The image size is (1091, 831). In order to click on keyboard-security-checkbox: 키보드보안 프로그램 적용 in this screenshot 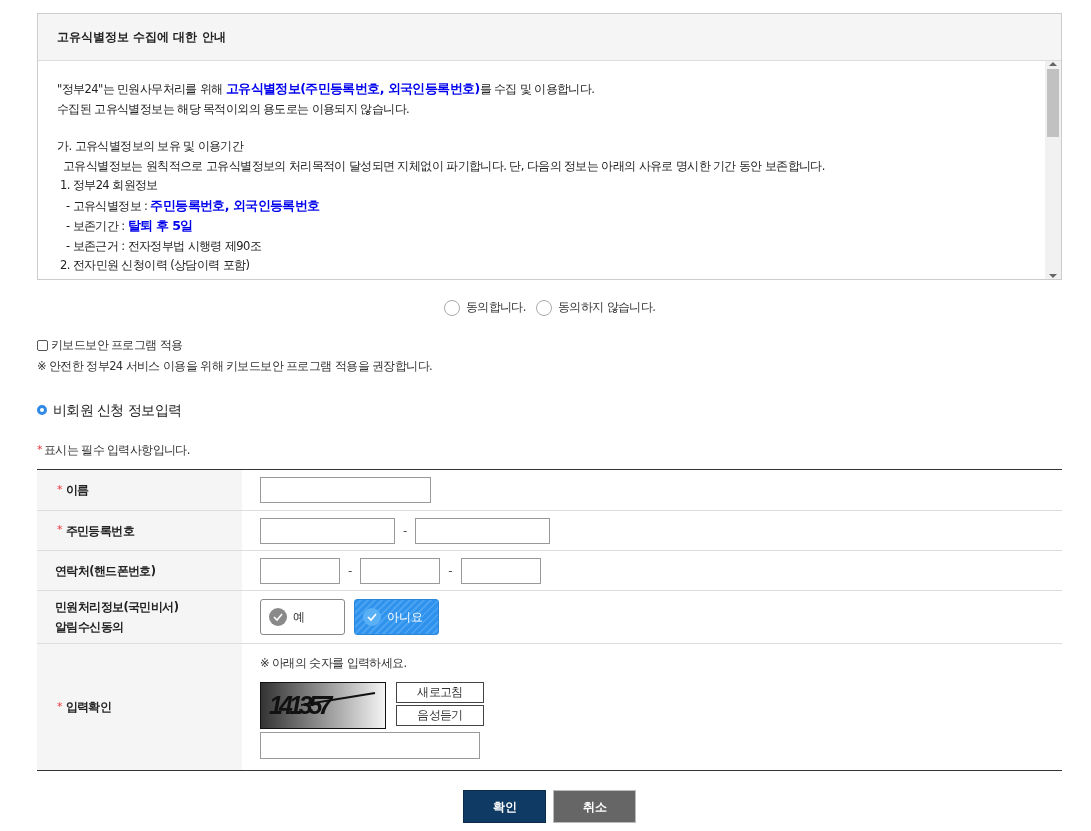, I will do `click(110, 346)`.